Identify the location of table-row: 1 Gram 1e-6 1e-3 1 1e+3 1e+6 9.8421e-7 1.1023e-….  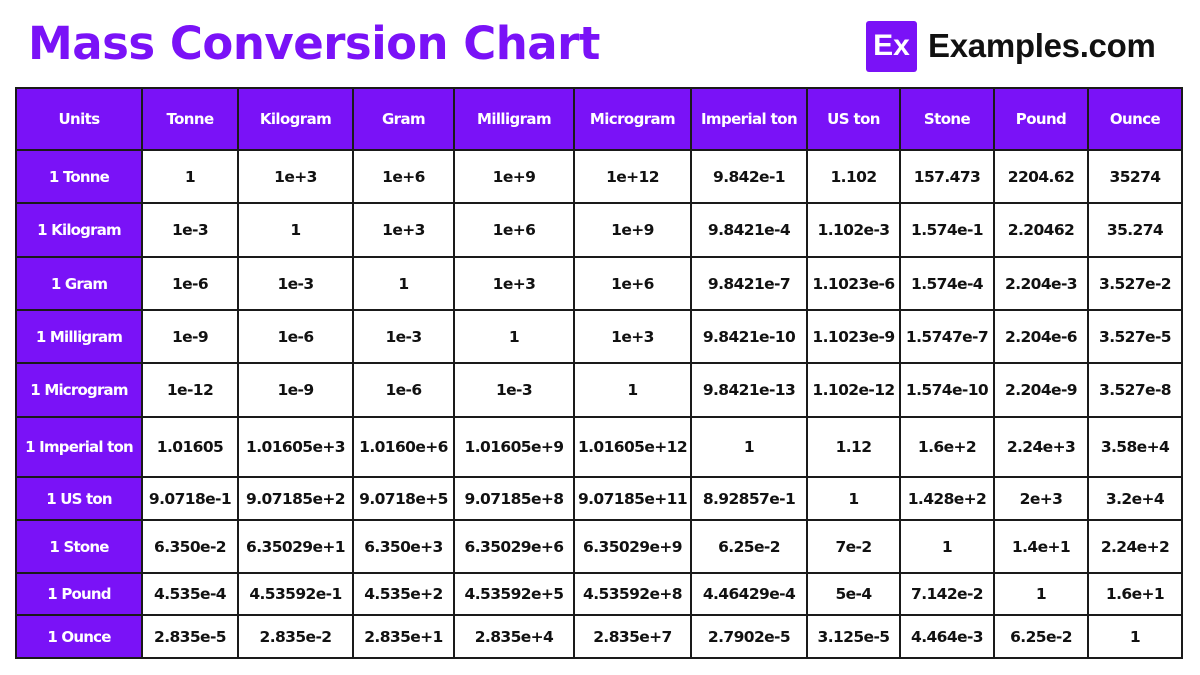
(599, 283).